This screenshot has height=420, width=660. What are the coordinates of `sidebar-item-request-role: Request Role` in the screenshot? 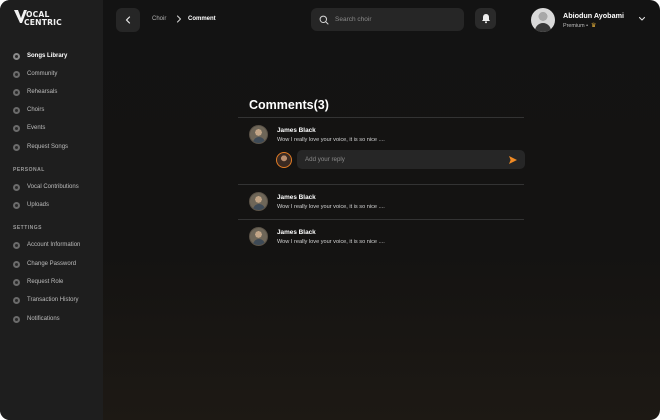 It's located at (38, 282).